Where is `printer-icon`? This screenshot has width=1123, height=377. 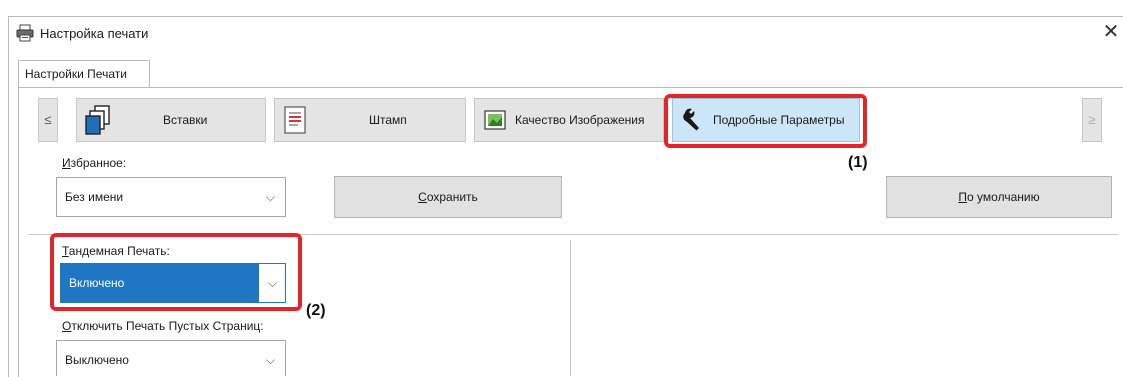
printer-icon is located at coordinates (25, 33).